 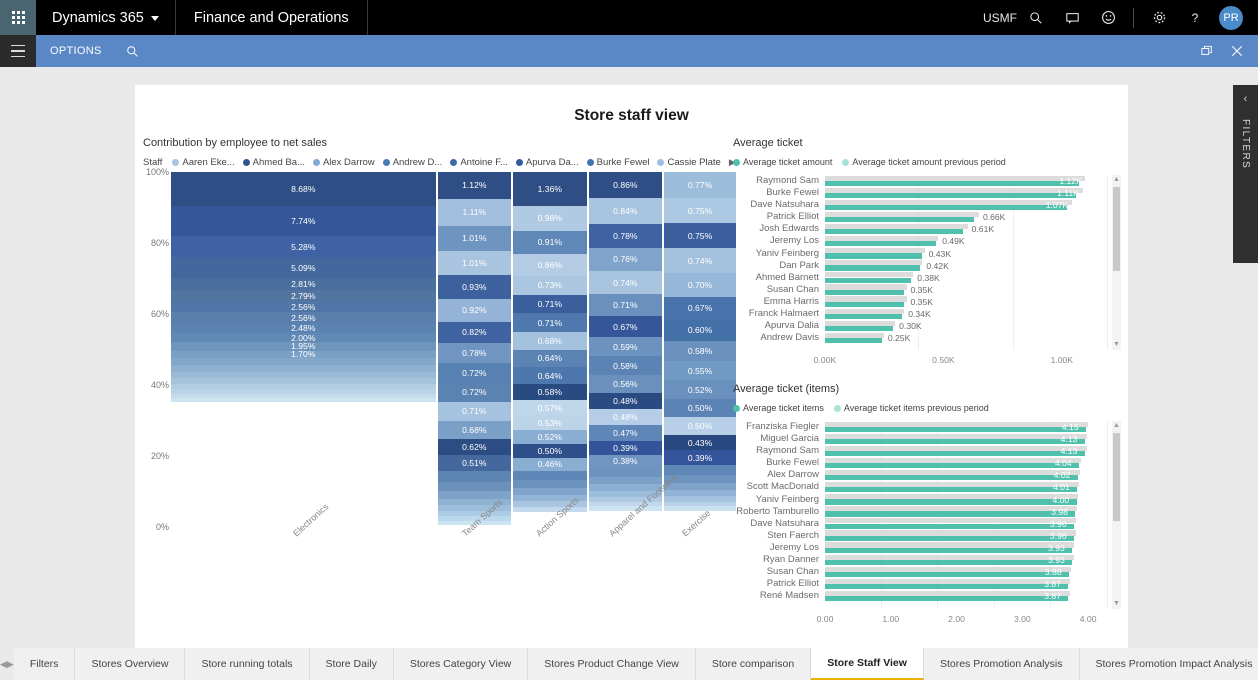 I want to click on bar-row: 0.35K, so click(x=966, y=302).